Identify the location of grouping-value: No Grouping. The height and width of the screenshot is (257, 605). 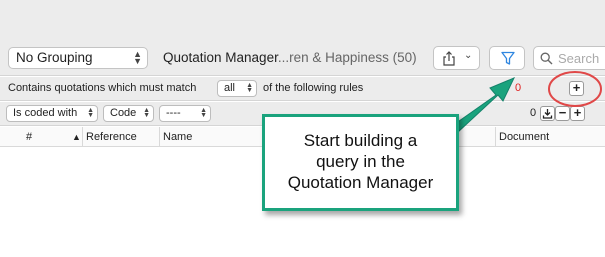
(54, 57).